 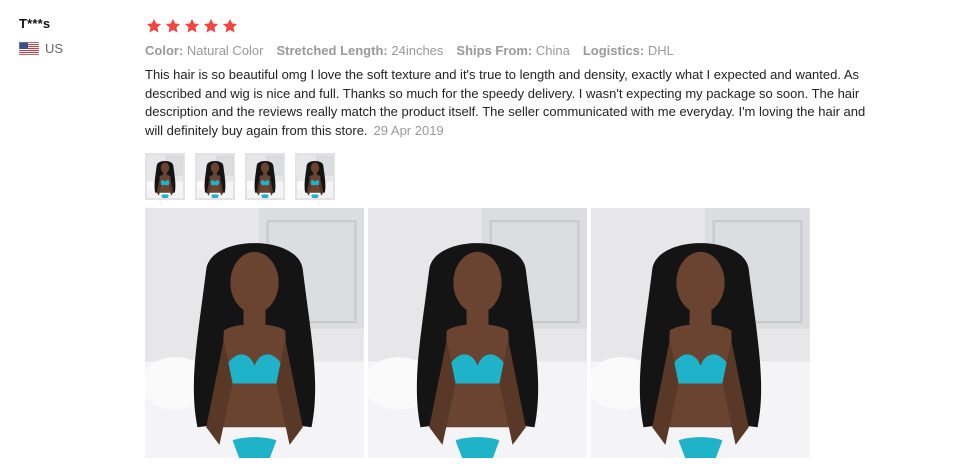 I want to click on attribute-color: Color: Natural Color, so click(x=204, y=50).